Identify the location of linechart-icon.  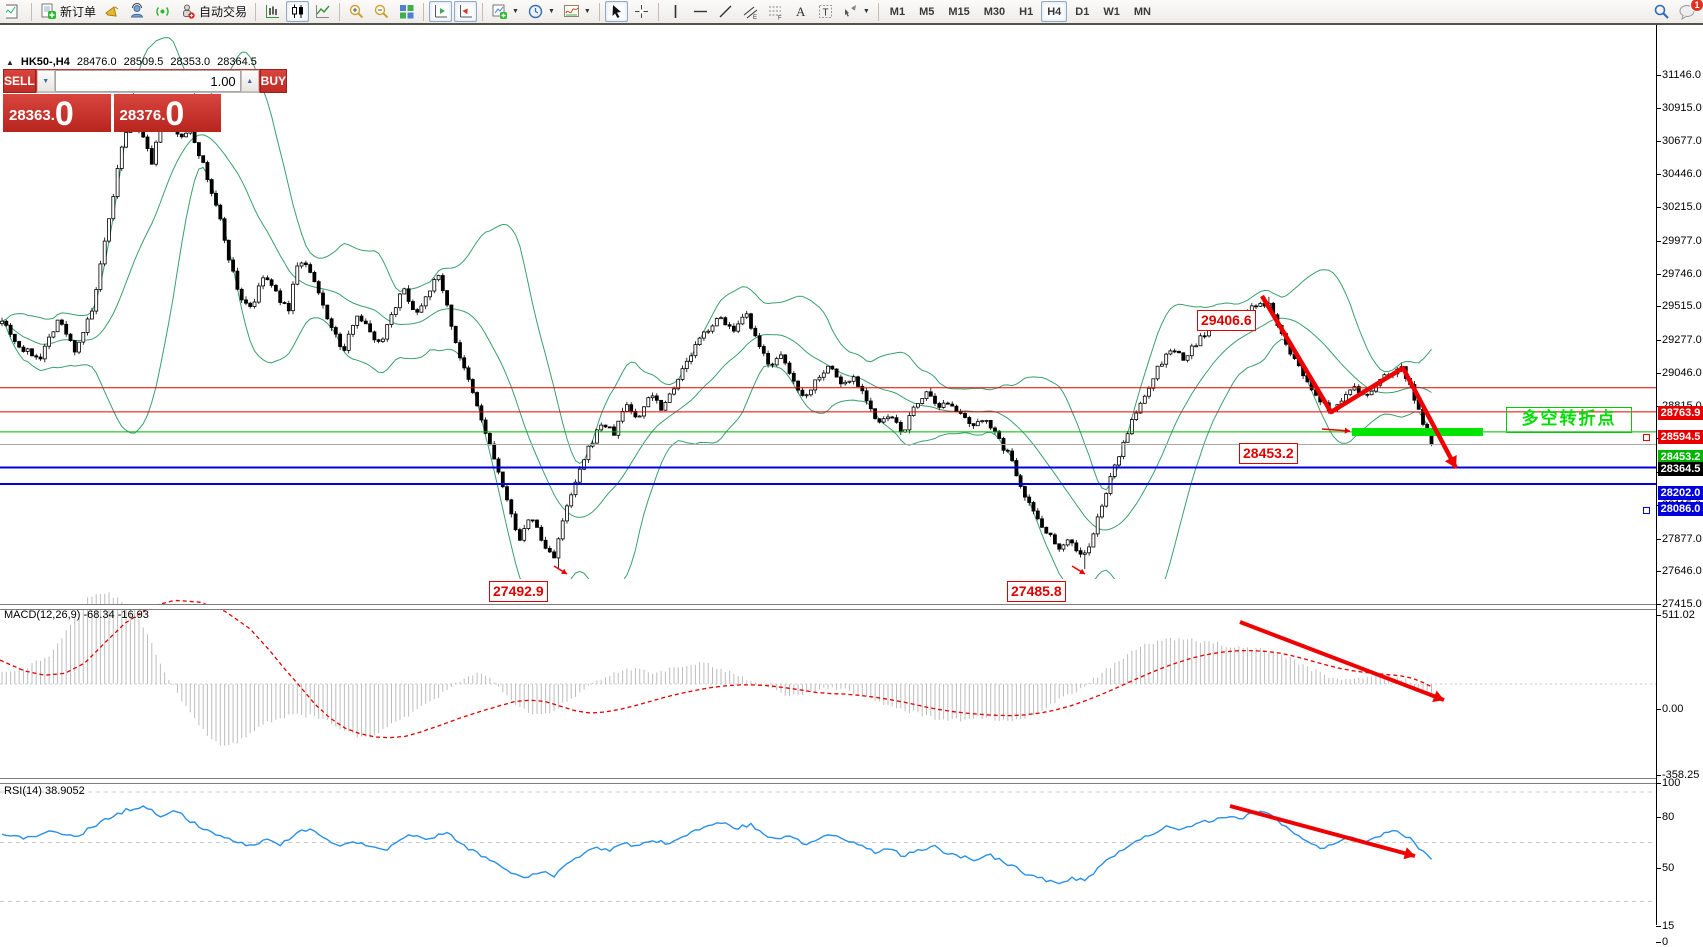
(323, 11).